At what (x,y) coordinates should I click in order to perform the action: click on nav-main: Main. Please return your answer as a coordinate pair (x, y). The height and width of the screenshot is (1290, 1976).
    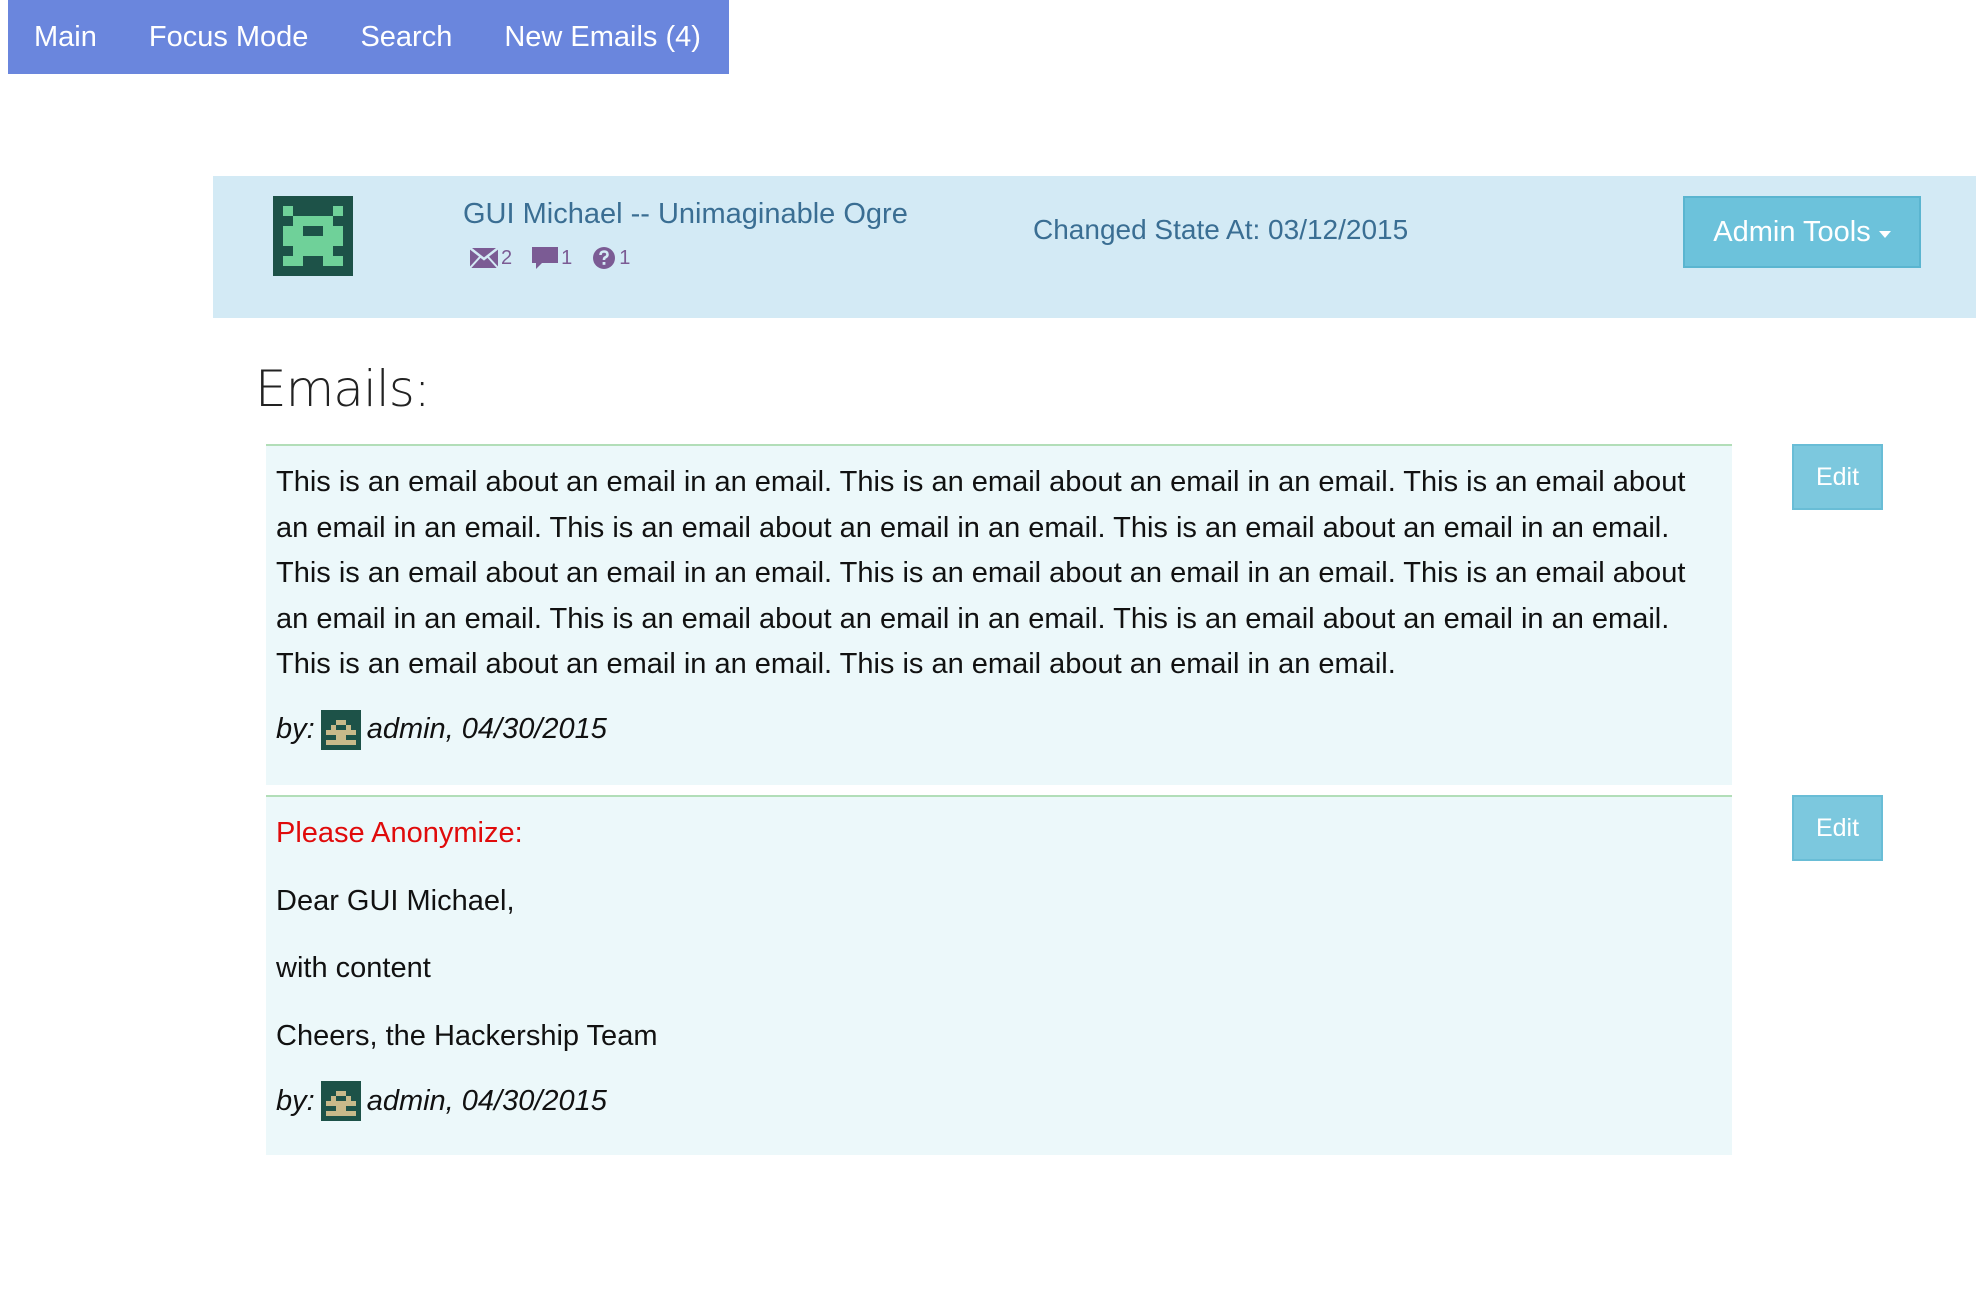
    Looking at the image, I should click on (65, 37).